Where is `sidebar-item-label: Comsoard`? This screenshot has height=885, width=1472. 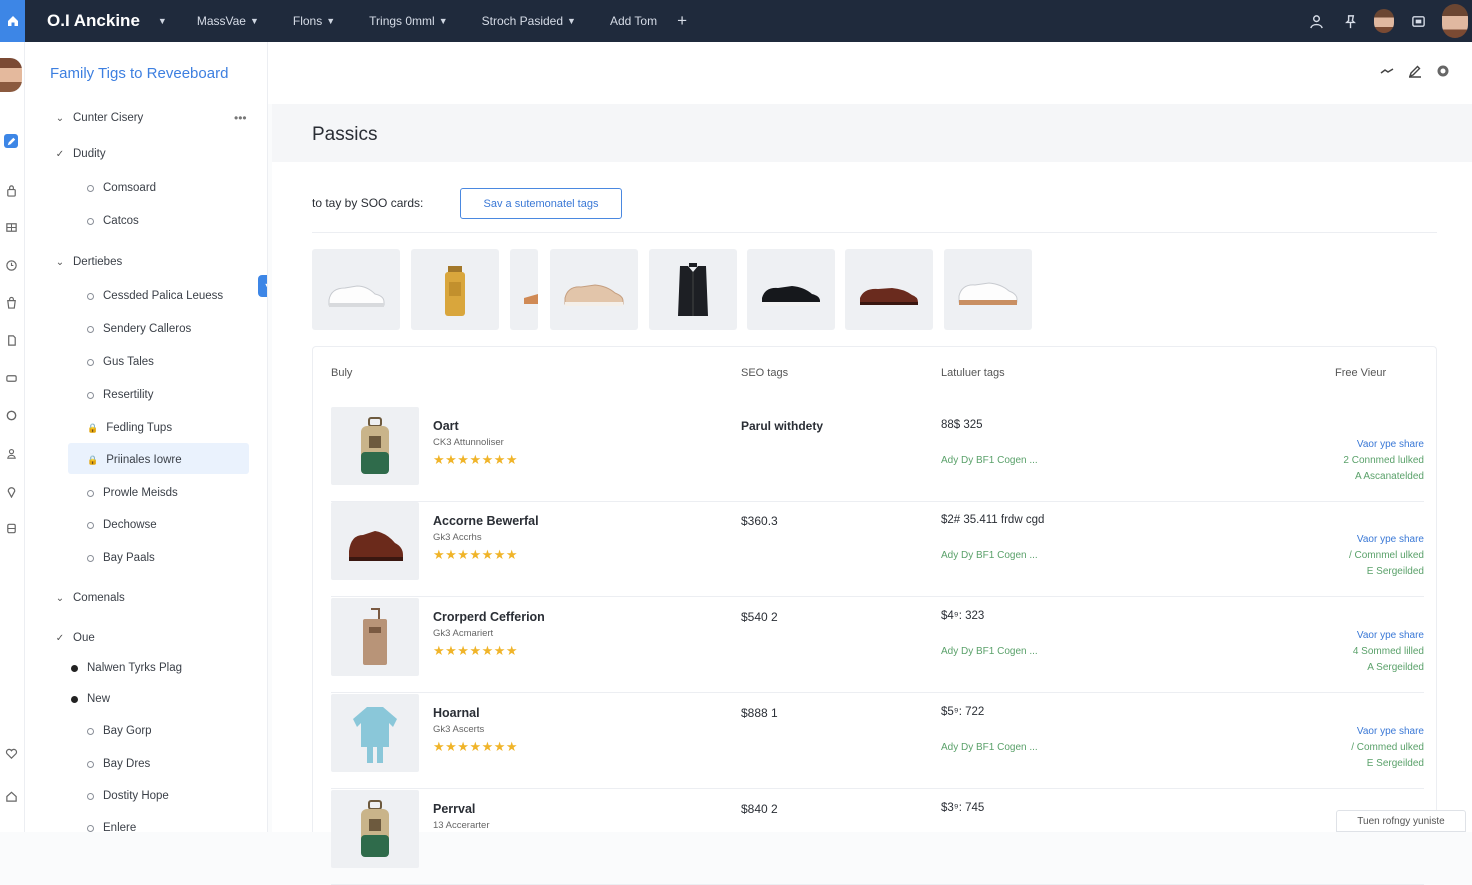
sidebar-item-label: Comsoard is located at coordinates (130, 188).